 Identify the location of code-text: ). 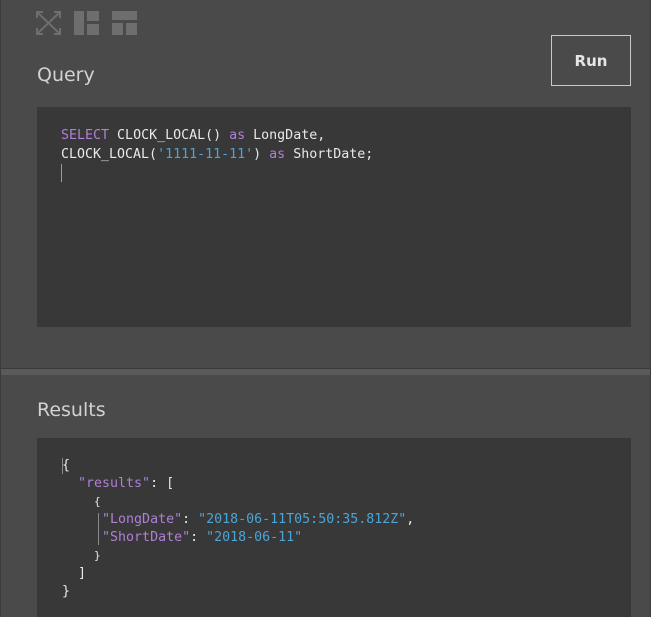
(261, 154).